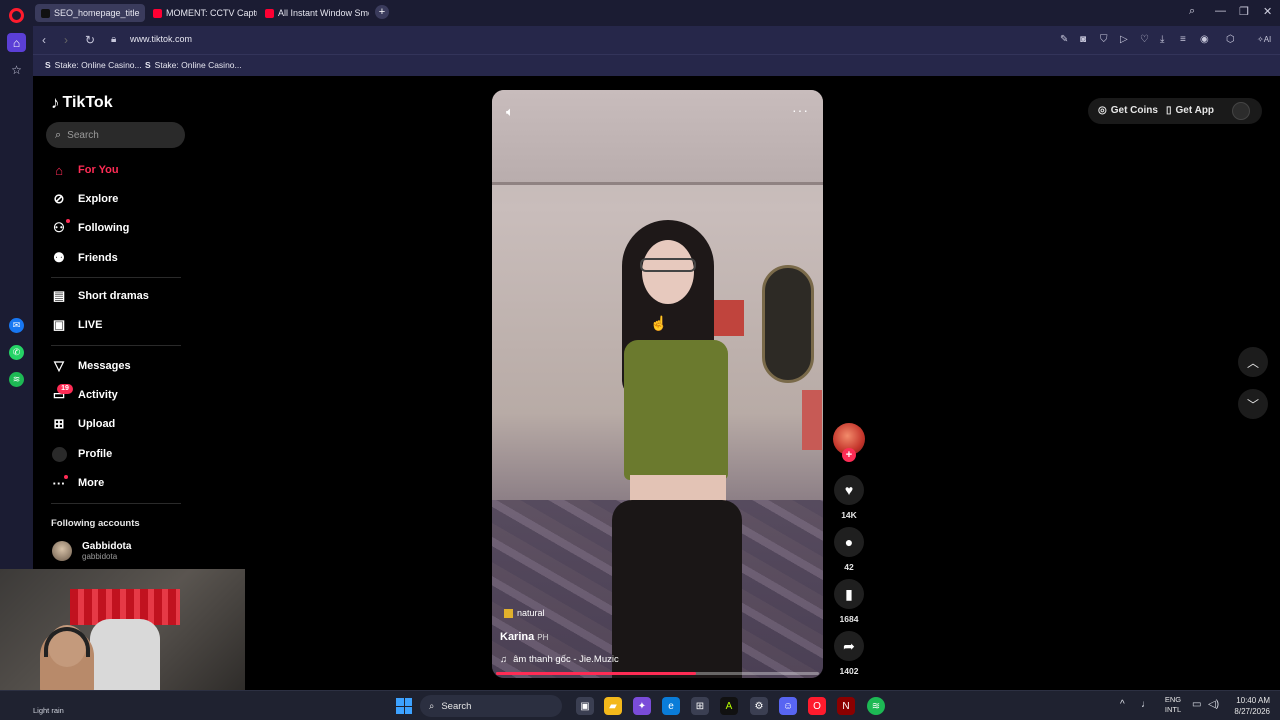  I want to click on heart-icon: ♡, so click(1144, 39).